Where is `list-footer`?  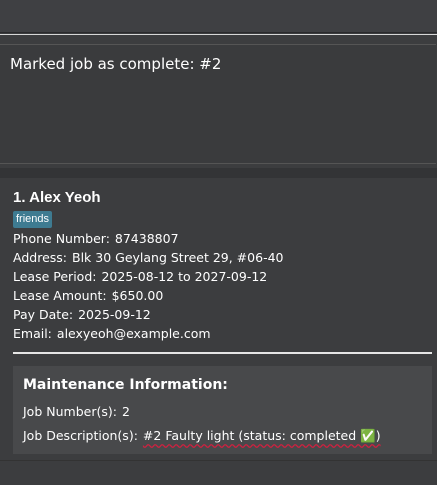 list-footer is located at coordinates (218, 472).